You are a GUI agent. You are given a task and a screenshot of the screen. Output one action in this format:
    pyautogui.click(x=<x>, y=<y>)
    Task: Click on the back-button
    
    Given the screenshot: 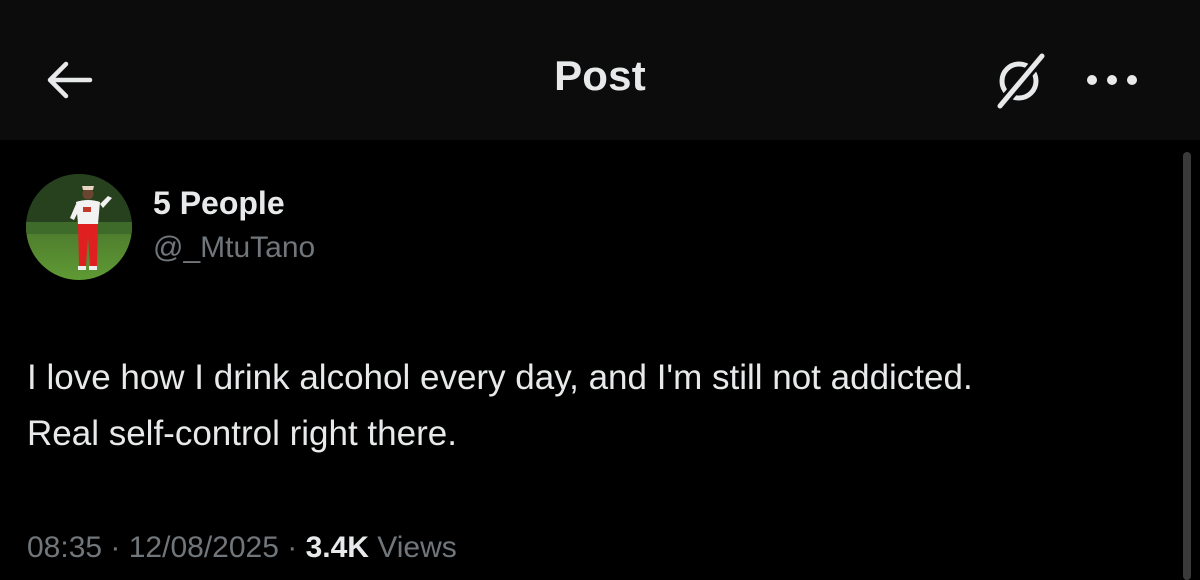 What is the action you would take?
    pyautogui.click(x=68, y=80)
    